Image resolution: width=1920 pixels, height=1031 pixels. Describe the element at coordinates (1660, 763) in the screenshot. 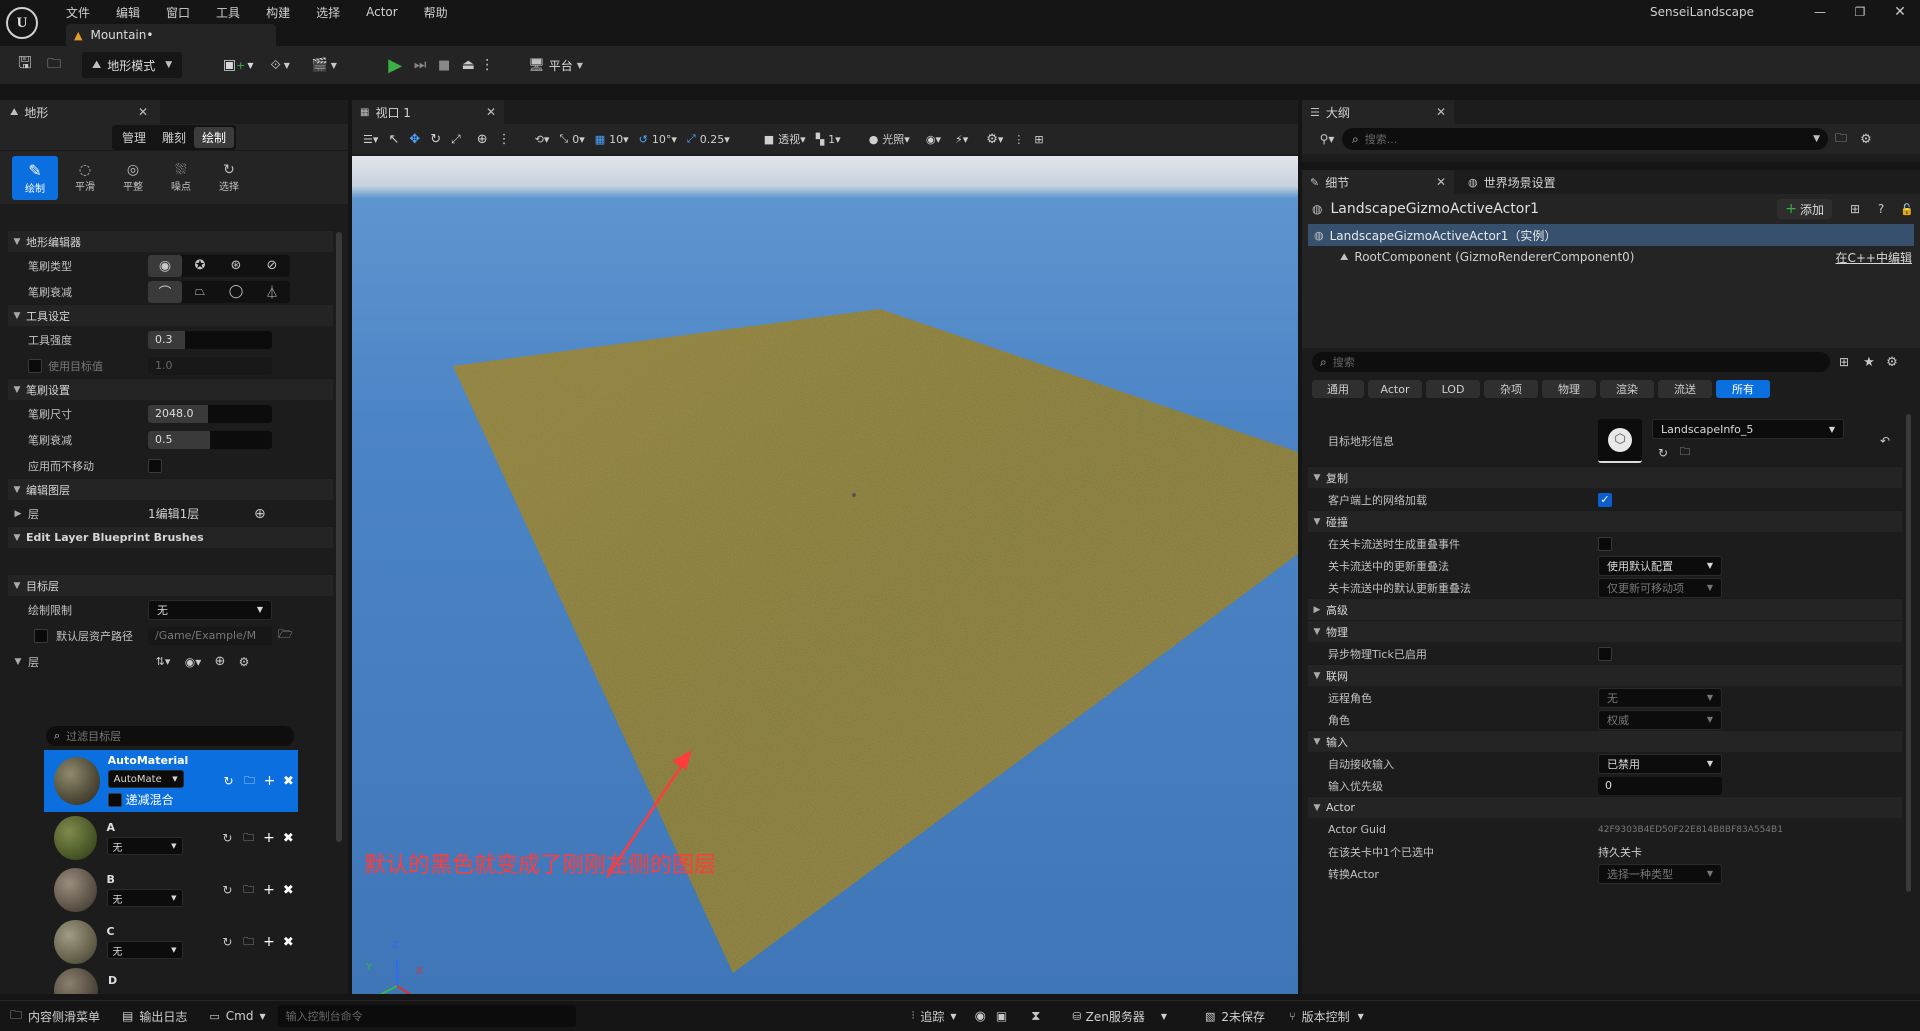

I see `property-dropdown: 已禁用 ▼` at that location.